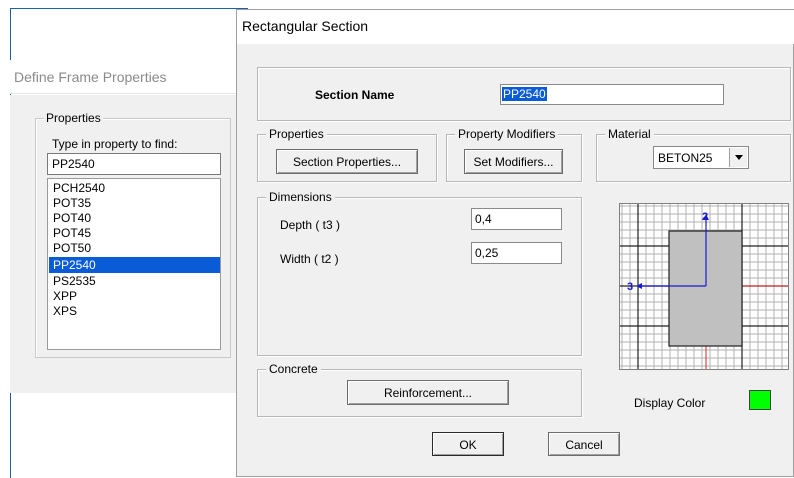 Image resolution: width=794 pixels, height=478 pixels. What do you see at coordinates (90, 77) in the screenshot?
I see `define-frame-title: Define Frame Properties` at bounding box center [90, 77].